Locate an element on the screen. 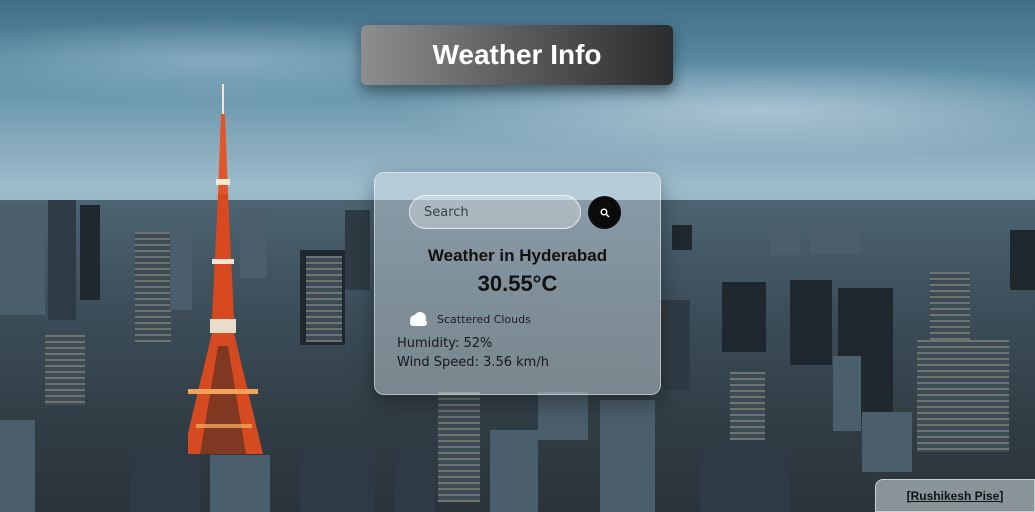  search-icon is located at coordinates (604, 212).